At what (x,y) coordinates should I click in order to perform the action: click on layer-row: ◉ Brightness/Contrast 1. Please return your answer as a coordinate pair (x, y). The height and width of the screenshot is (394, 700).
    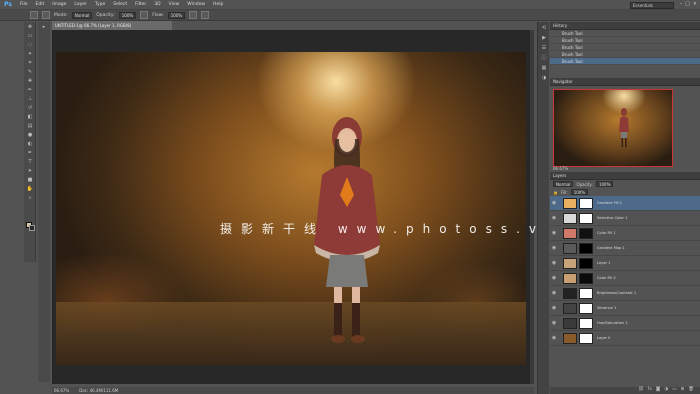
    Looking at the image, I should click on (625, 293).